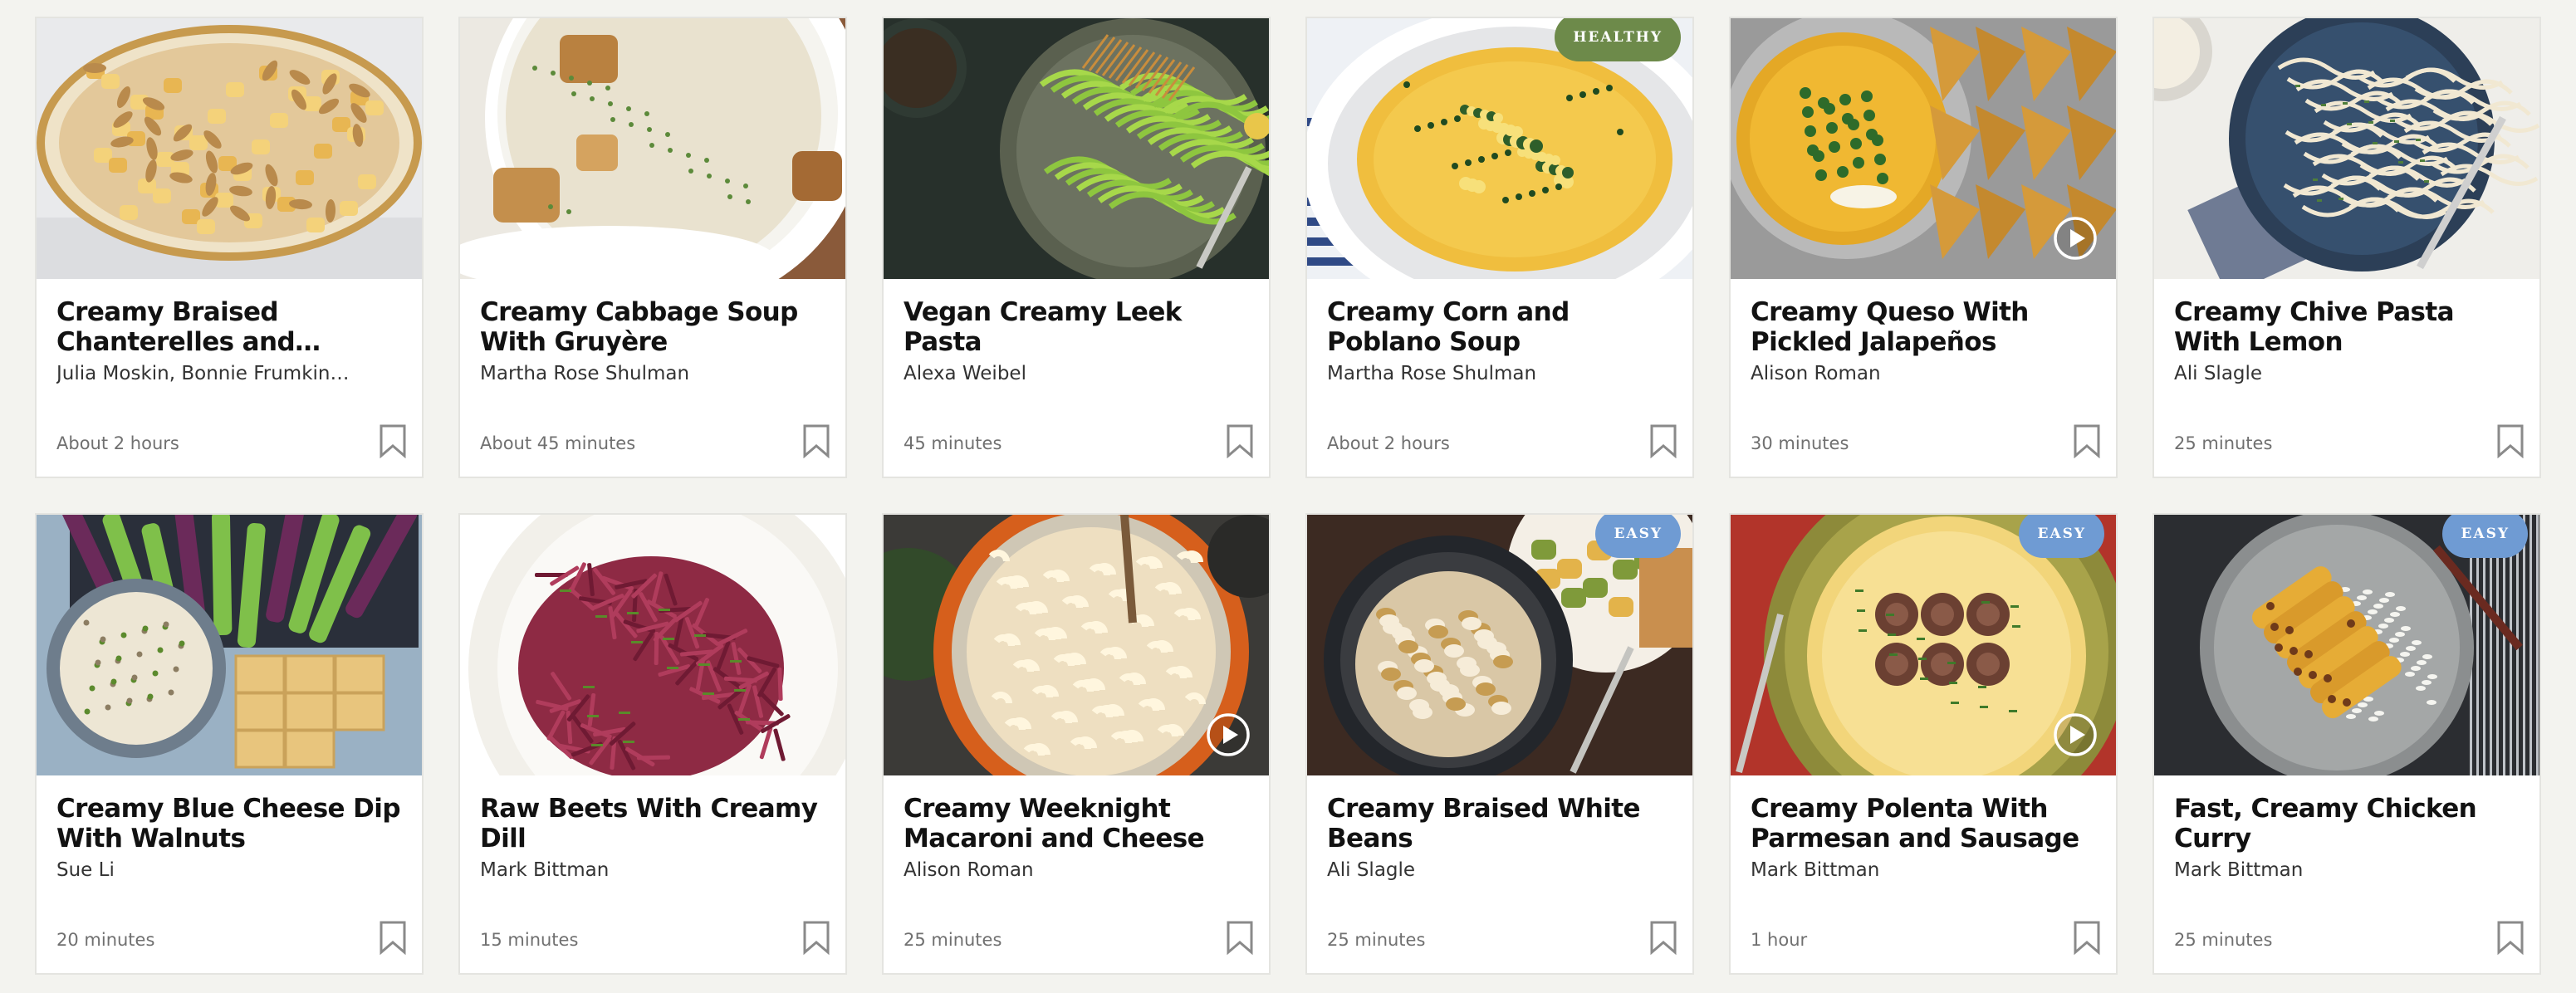  I want to click on recipe-time: About 45 minutes, so click(558, 443).